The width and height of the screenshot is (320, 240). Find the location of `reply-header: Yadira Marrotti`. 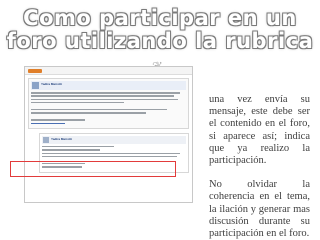

reply-header: Yadira Marrotti is located at coordinates (114, 139).